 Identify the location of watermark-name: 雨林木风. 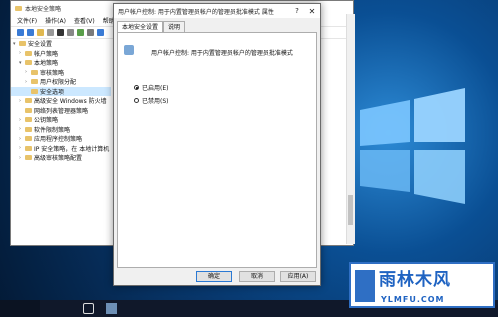
(415, 280).